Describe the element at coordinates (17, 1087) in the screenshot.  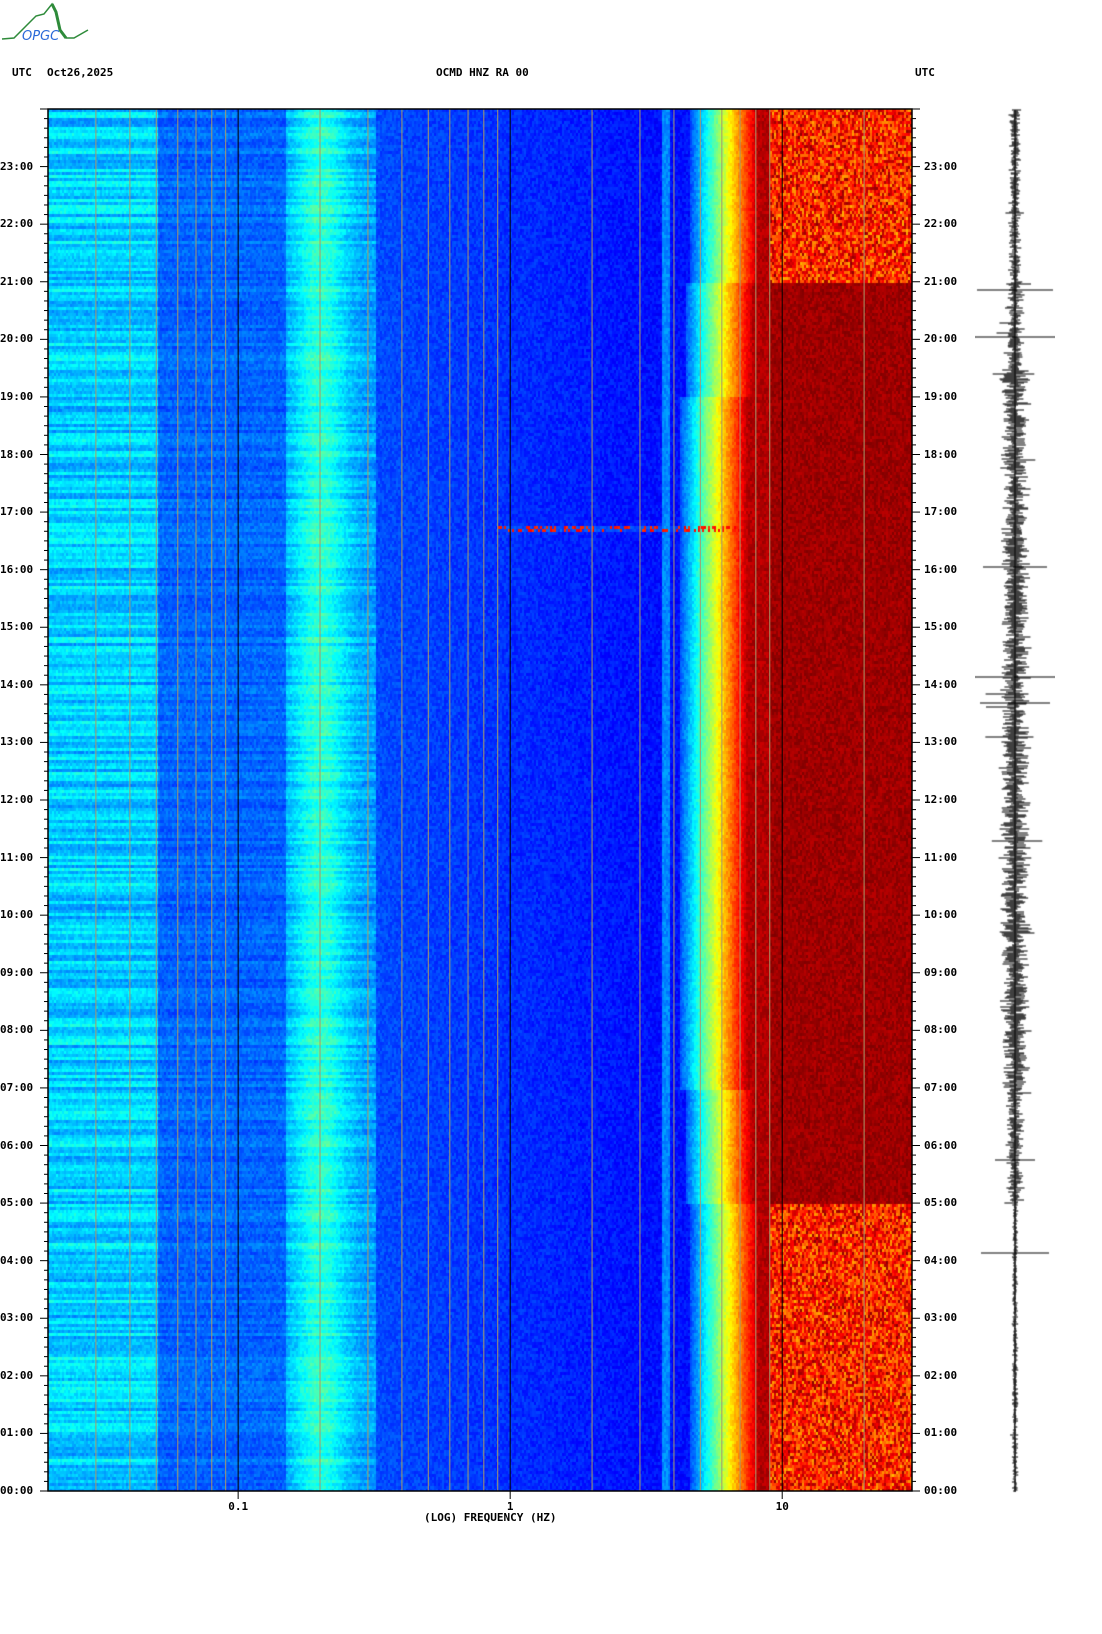
I see `y-tick-label-left: 07:00` at that location.